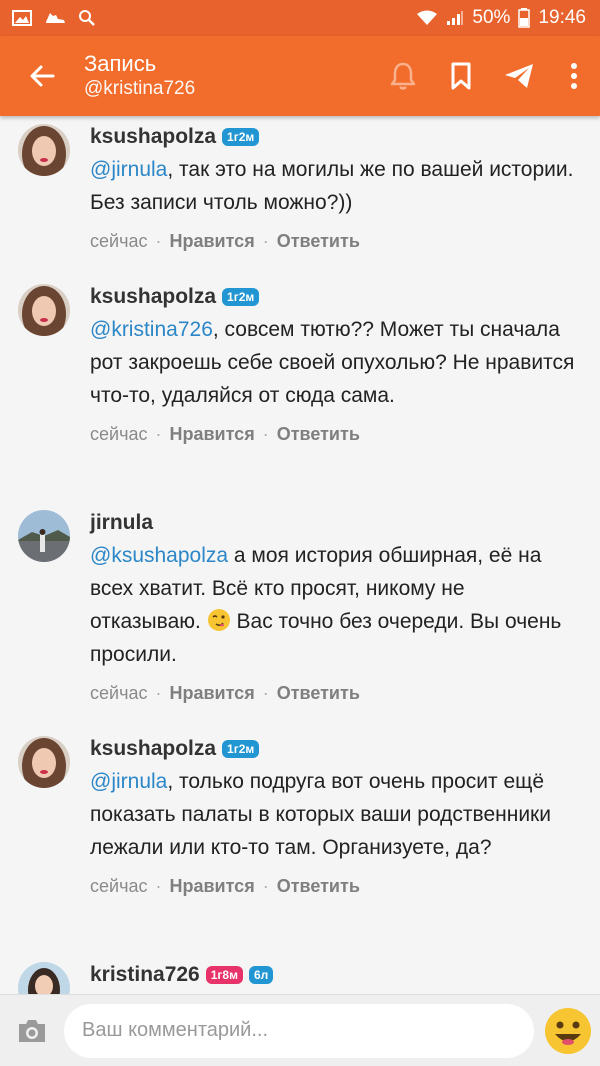 The height and width of the screenshot is (1066, 600). Describe the element at coordinates (159, 555) in the screenshot. I see `mention-link: @ksushapolza` at that location.